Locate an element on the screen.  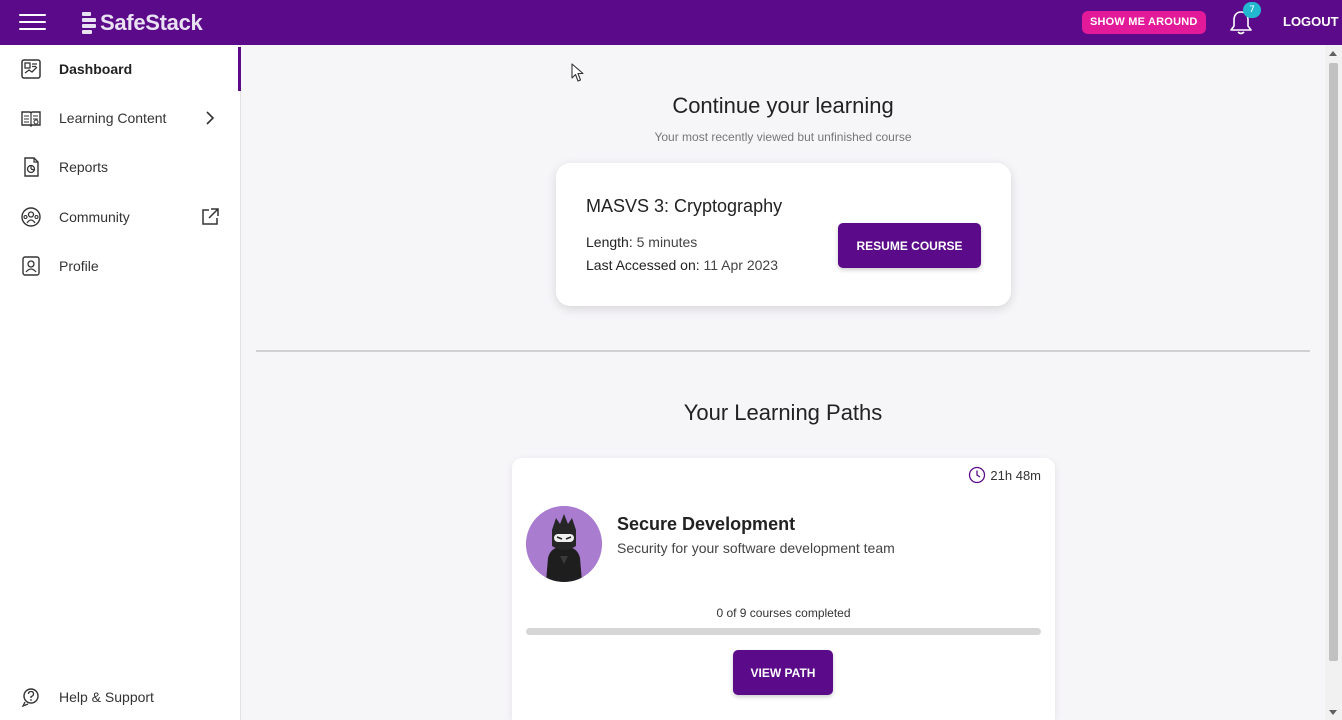
path-avatar is located at coordinates (564, 544).